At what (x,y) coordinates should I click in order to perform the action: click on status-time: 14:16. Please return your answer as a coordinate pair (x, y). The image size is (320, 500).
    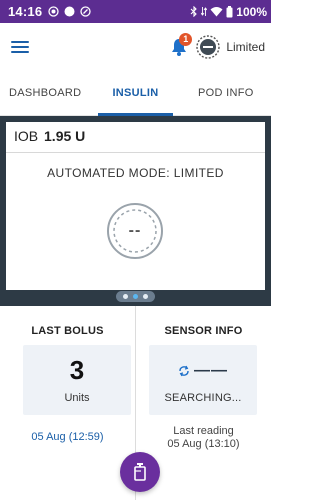
    Looking at the image, I should click on (25, 11).